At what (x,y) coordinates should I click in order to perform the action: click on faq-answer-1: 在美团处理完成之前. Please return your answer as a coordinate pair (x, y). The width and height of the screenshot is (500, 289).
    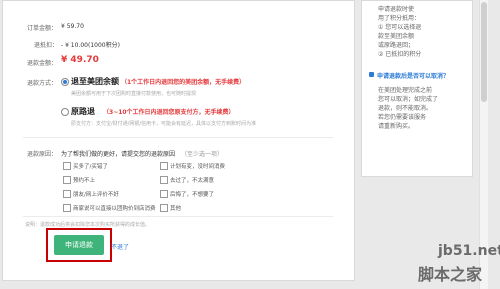
    Looking at the image, I should click on (405, 90).